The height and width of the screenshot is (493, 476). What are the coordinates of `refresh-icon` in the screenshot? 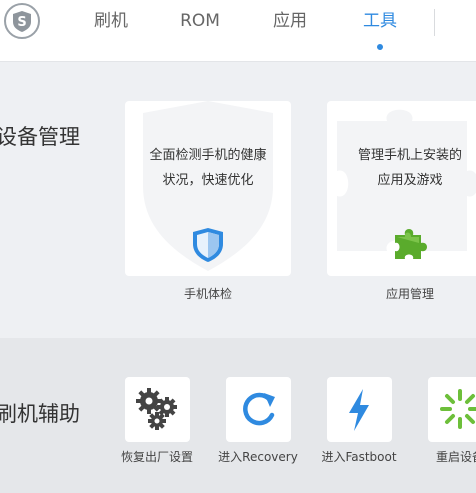 It's located at (259, 409).